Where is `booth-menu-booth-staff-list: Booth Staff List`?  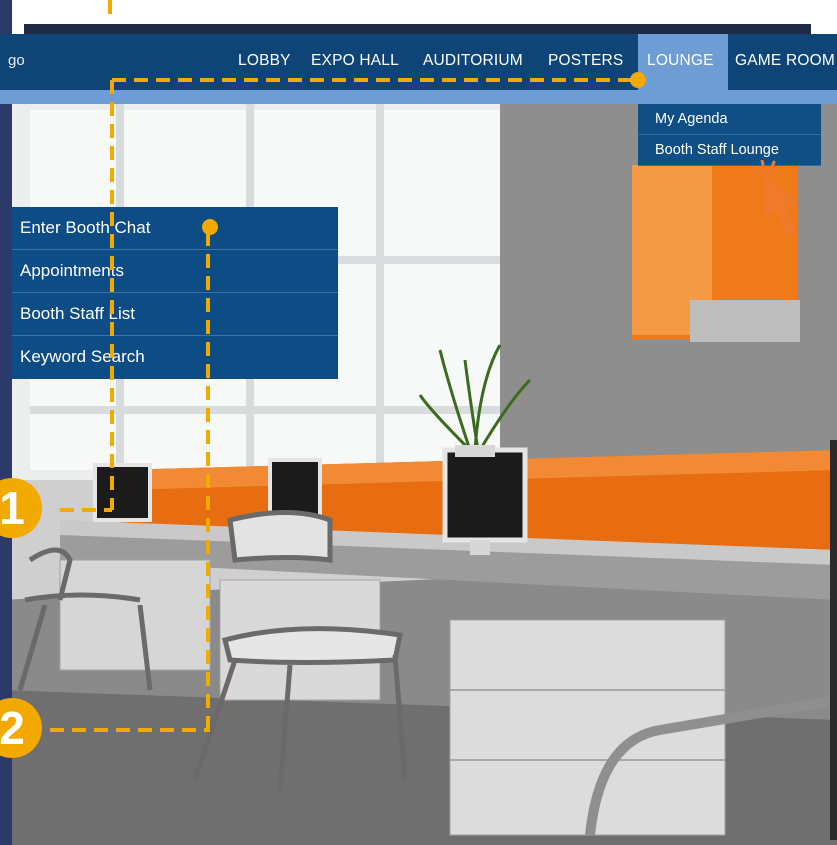 booth-menu-booth-staff-list: Booth Staff List is located at coordinates (175, 314).